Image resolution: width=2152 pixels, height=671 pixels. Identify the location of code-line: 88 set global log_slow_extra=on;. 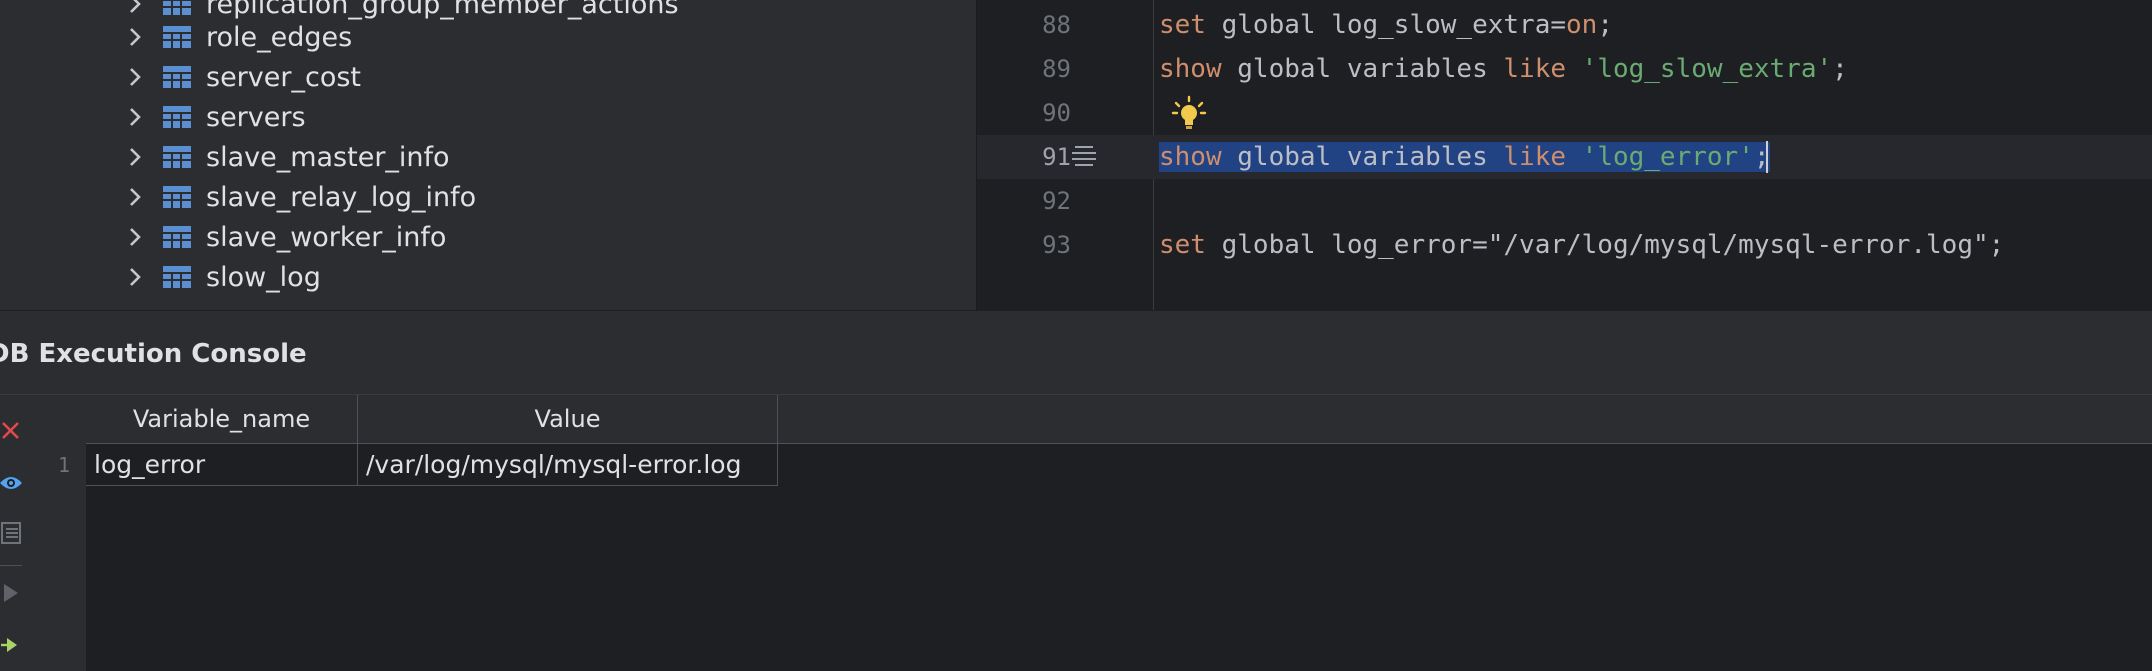
(1564, 25).